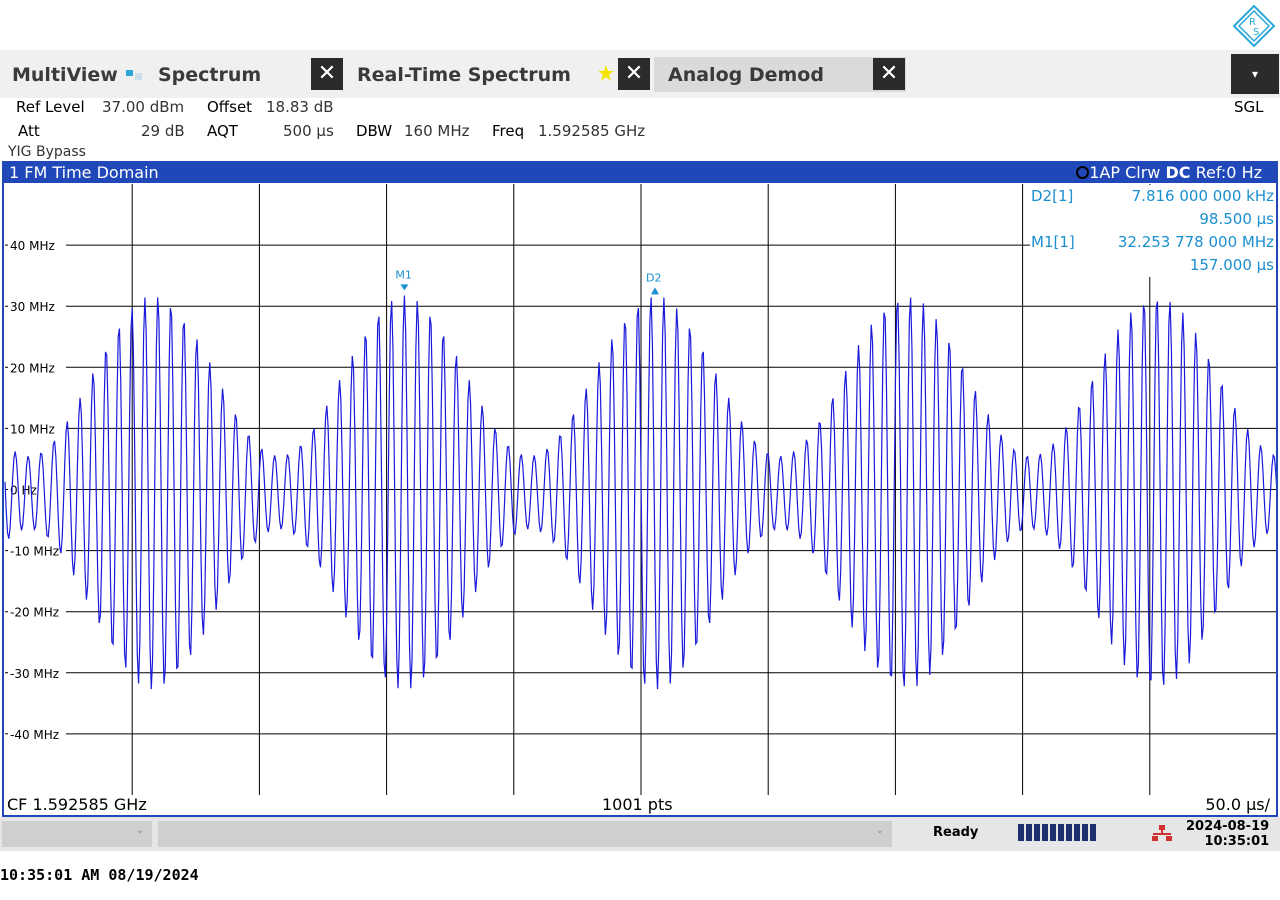  I want to click on status-datetime: 2024-08-19 10:35:01, so click(1227, 834).